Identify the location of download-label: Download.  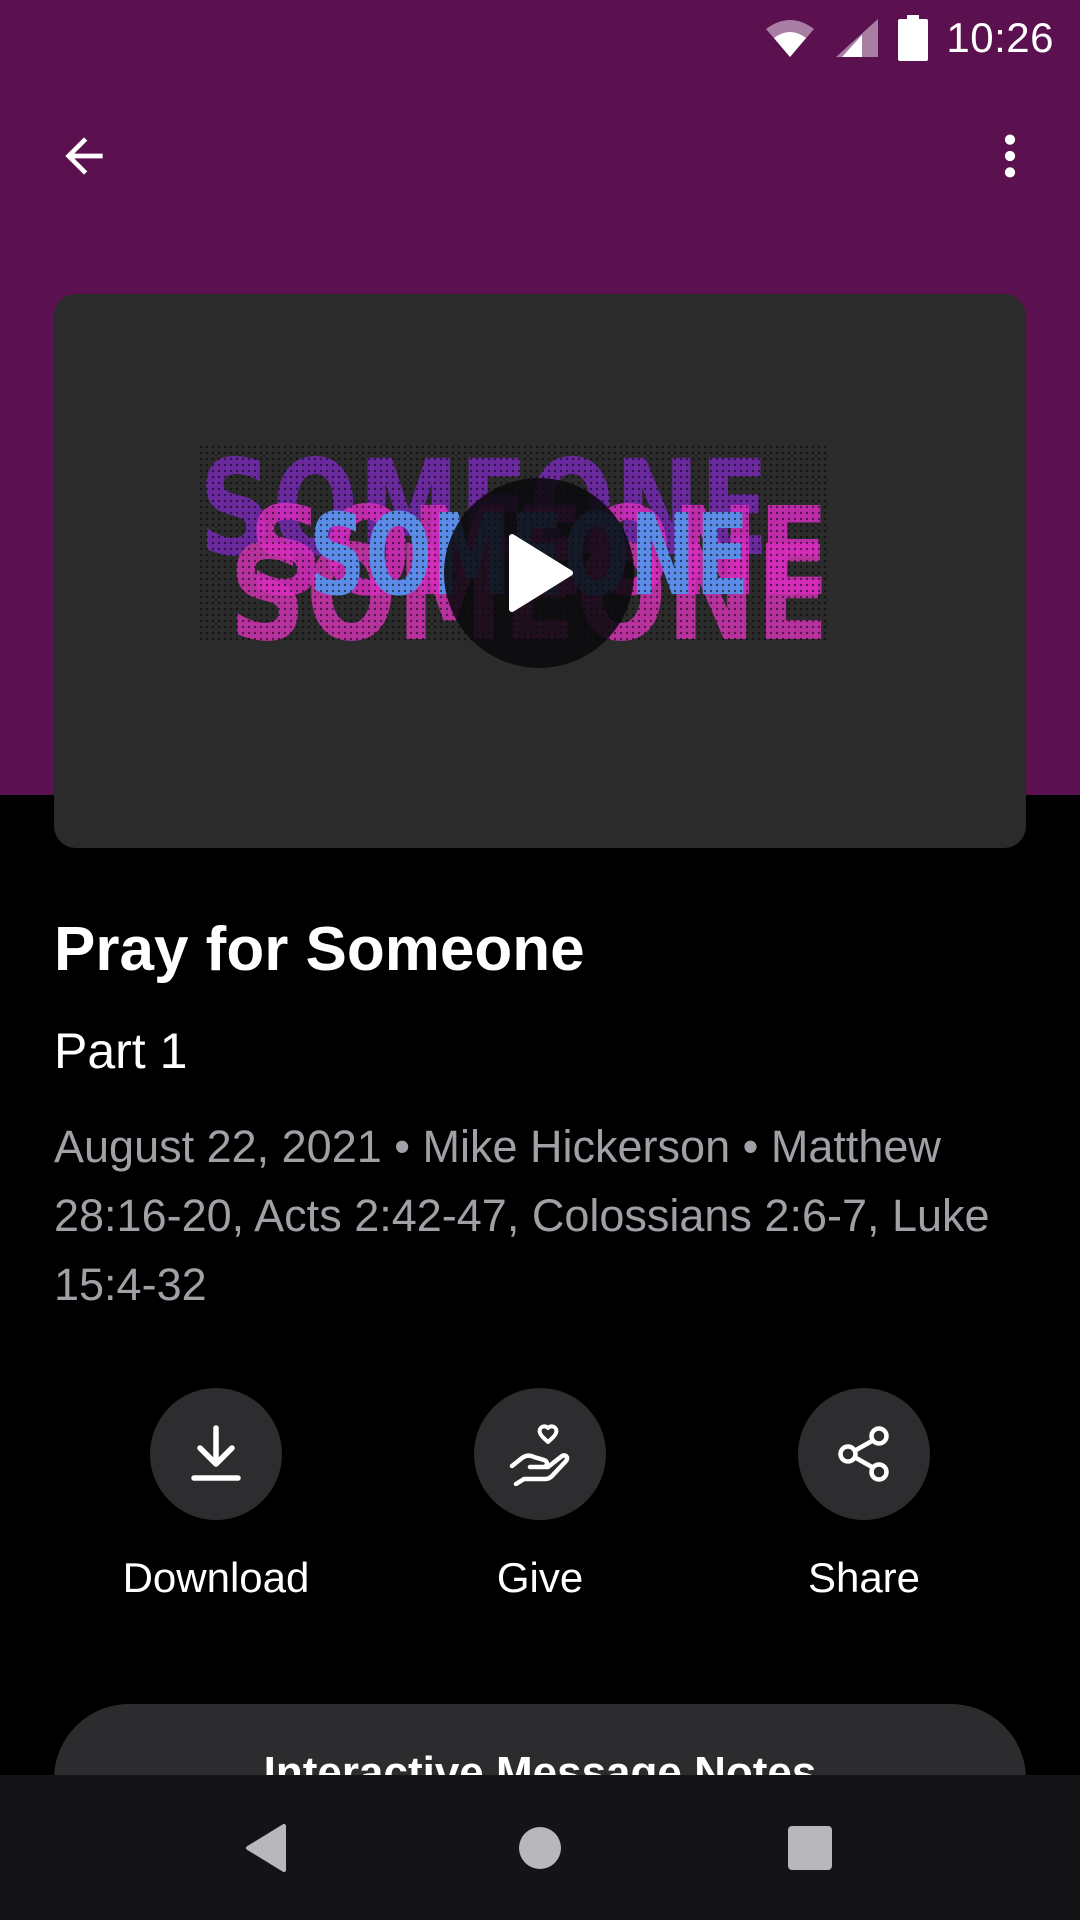
(216, 1577).